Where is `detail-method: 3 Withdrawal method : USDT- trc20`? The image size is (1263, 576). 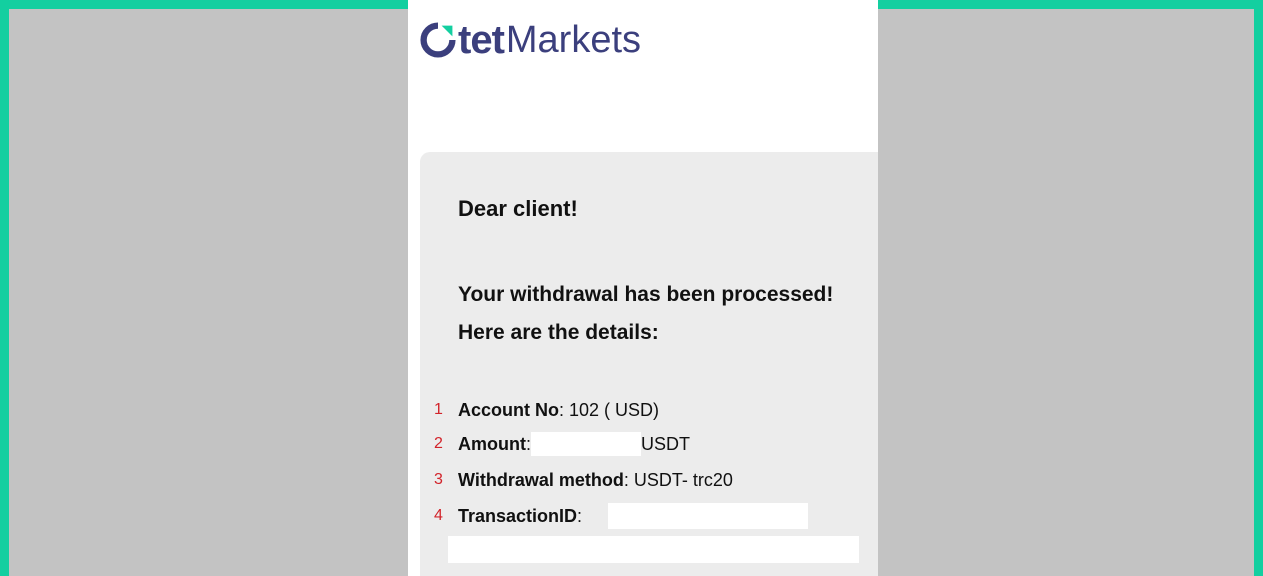 detail-method: 3 Withdrawal method : USDT- trc20 is located at coordinates (583, 480).